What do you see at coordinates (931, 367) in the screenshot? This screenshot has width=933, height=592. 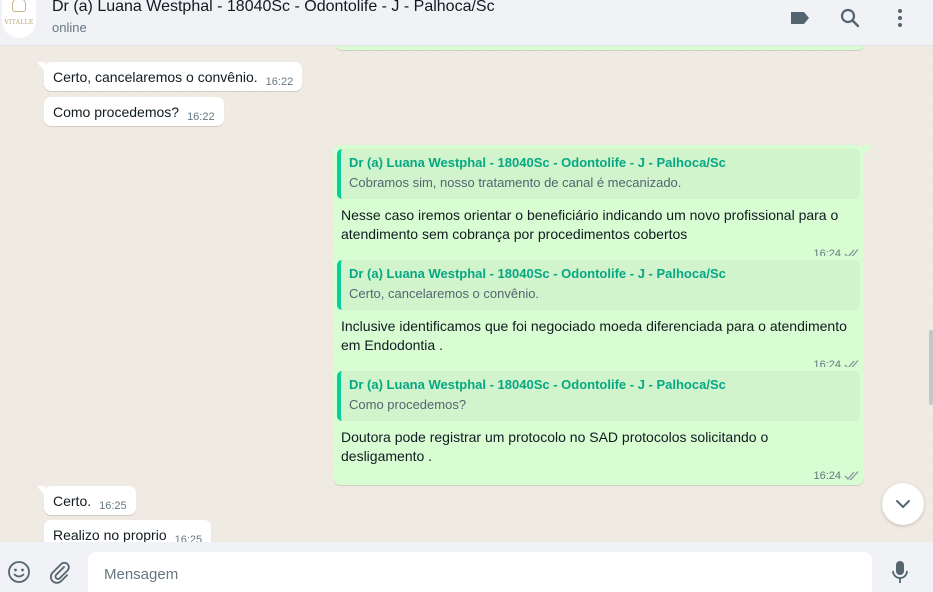 I see `chat-scrollbar` at bounding box center [931, 367].